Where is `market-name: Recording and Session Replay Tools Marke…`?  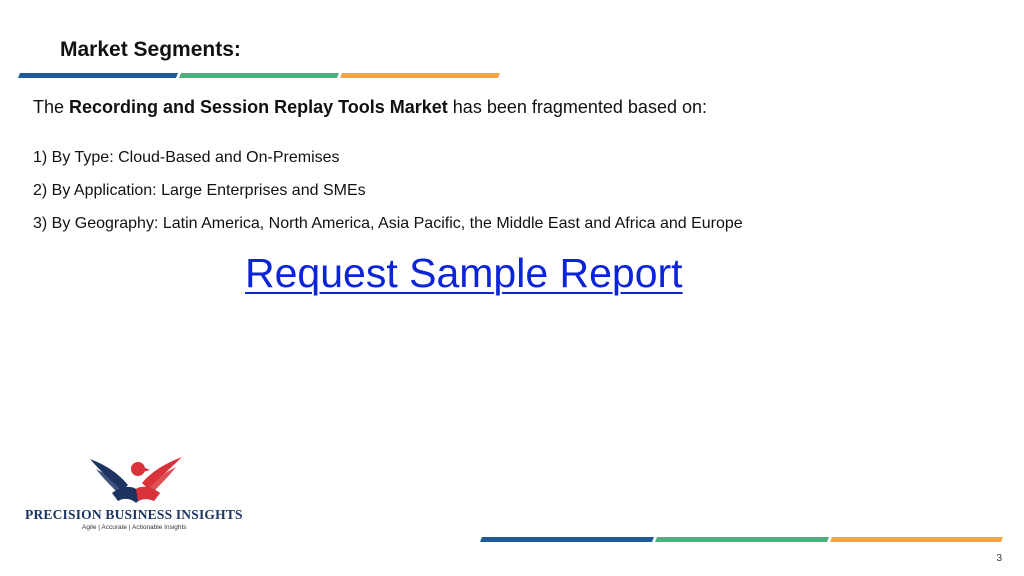
market-name: Recording and Session Replay Tools Marke… is located at coordinates (258, 107).